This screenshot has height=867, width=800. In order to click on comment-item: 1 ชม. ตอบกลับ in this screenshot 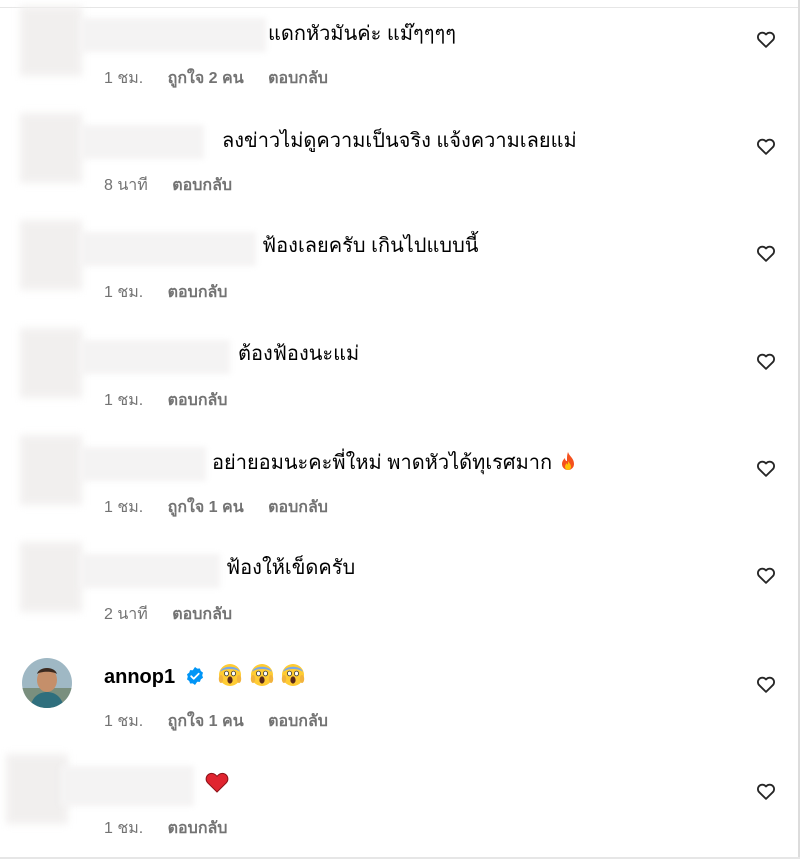, I will do `click(400, 810)`.